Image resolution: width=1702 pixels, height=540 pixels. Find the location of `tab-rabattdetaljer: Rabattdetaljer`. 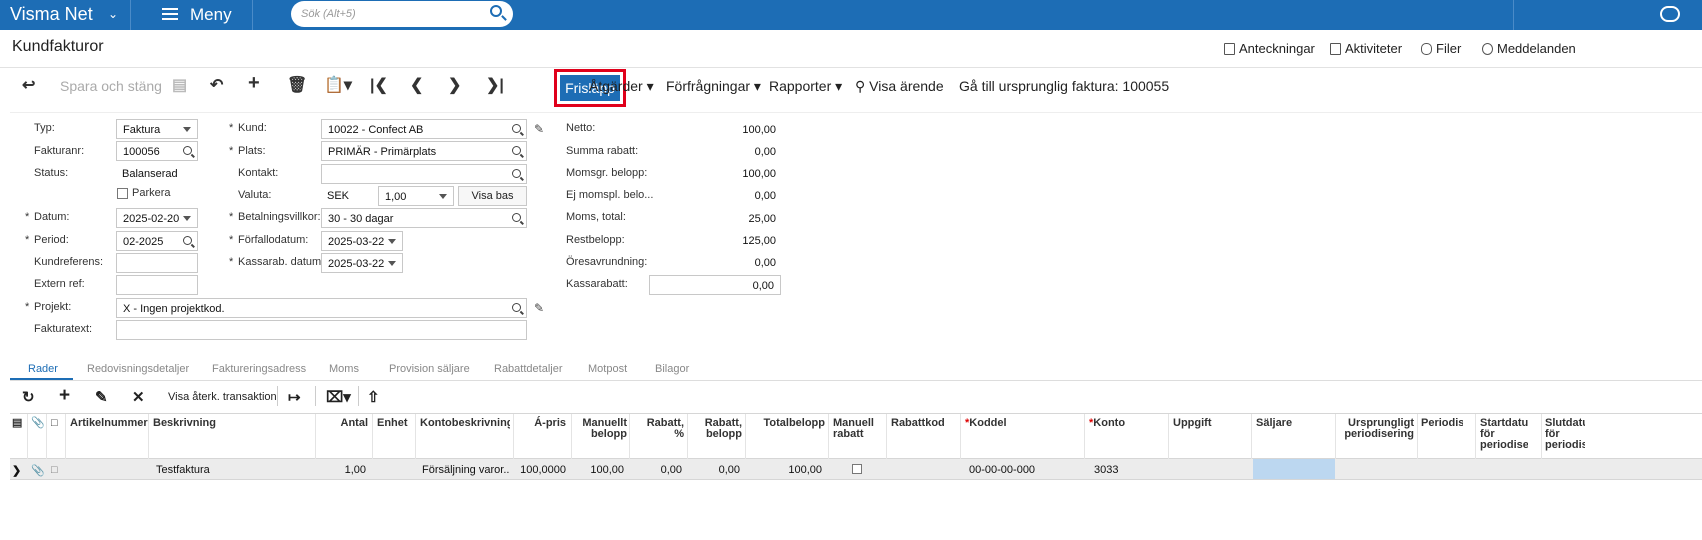

tab-rabattdetaljer: Rabattdetaljer is located at coordinates (528, 369).